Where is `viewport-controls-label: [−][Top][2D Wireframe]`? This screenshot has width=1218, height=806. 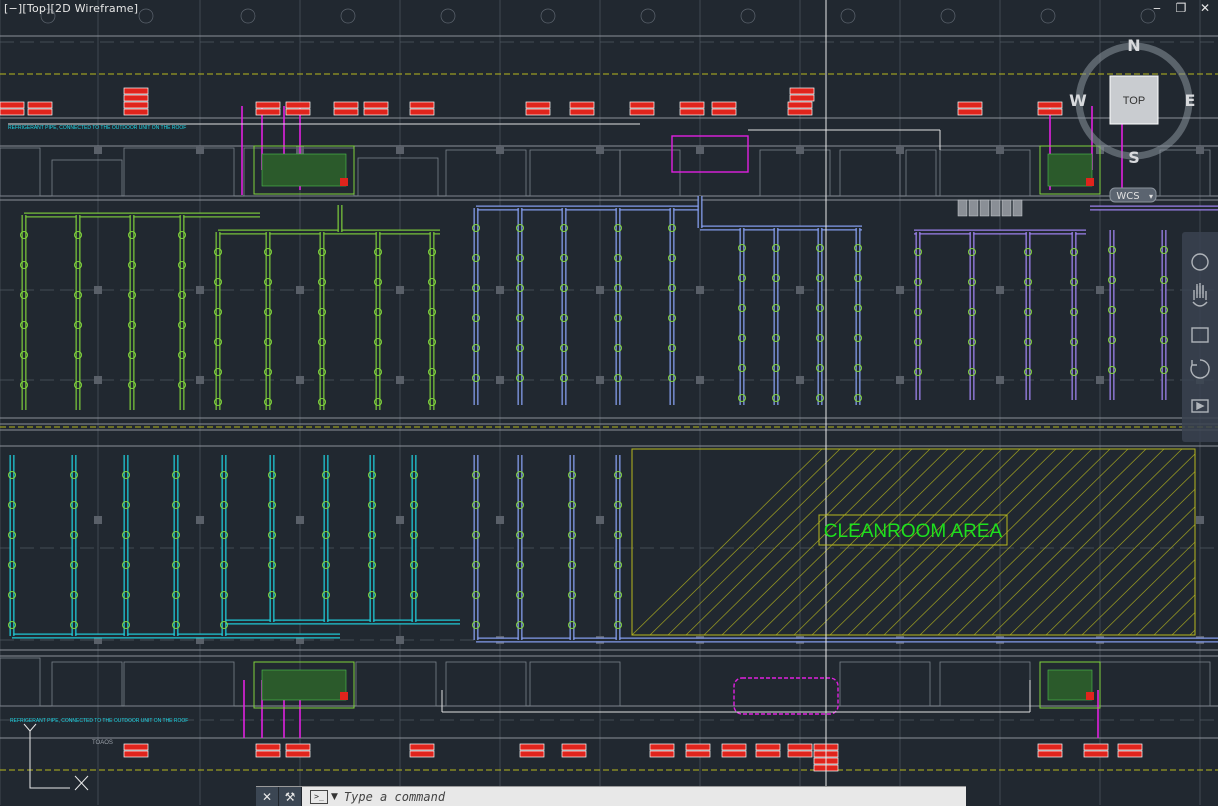 viewport-controls-label: [−][Top][2D Wireframe] is located at coordinates (71, 8).